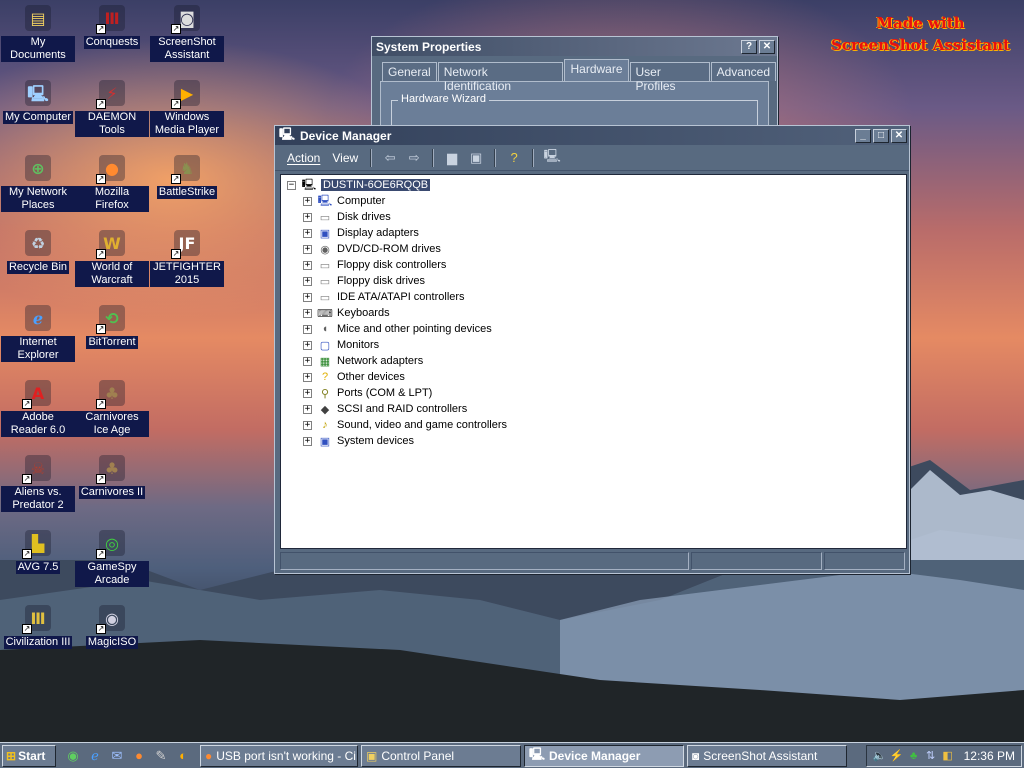  I want to click on media-player-icon: ◐, so click(183, 756).